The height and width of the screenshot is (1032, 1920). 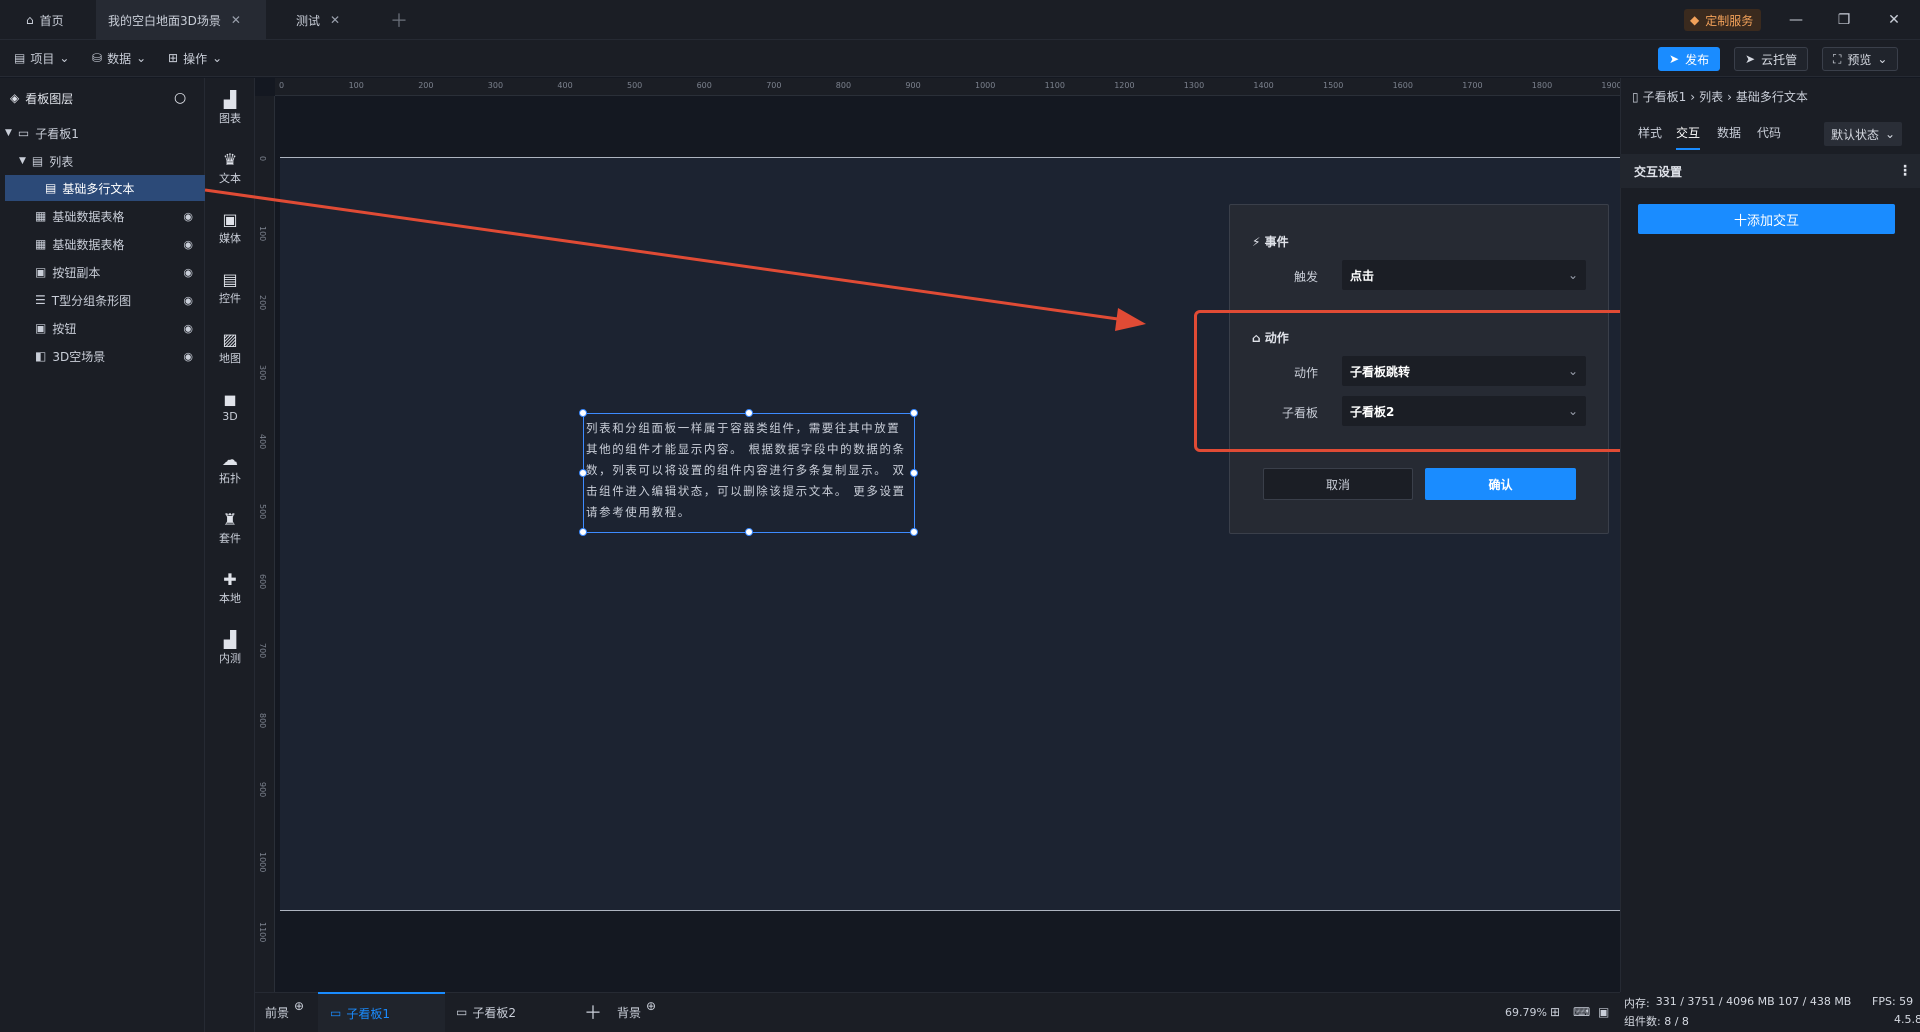 I want to click on trigger-value: 点击, so click(x=1362, y=275).